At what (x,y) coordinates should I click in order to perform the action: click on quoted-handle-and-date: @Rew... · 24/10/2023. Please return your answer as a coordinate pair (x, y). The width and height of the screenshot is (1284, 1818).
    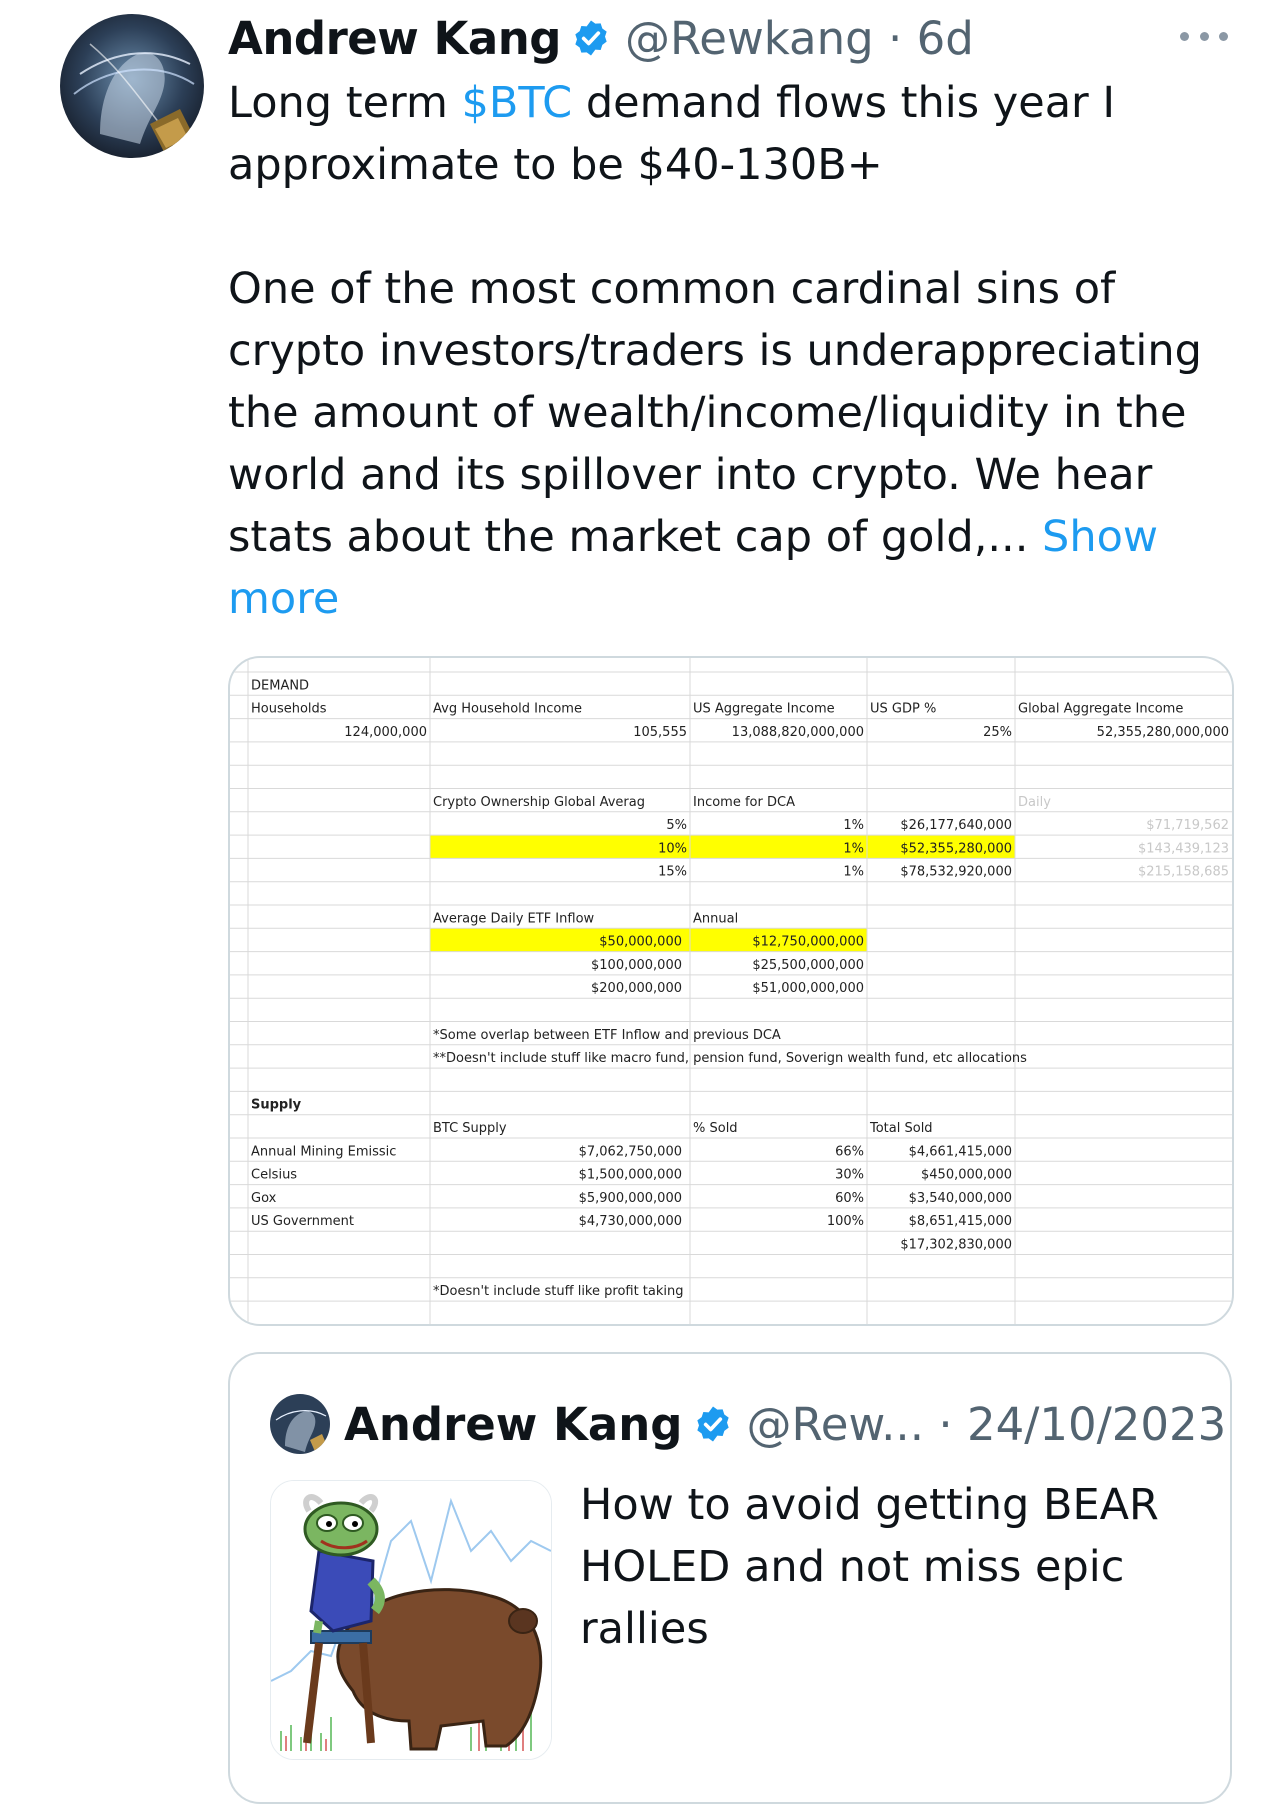
    Looking at the image, I should click on (987, 1424).